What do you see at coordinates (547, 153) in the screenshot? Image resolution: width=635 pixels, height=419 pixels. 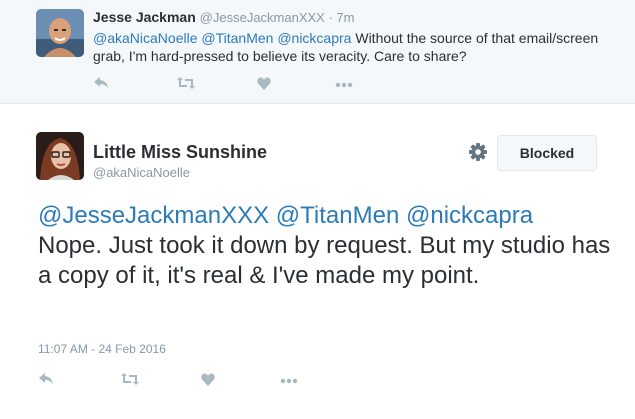 I see `blocked-button: Blocked` at bounding box center [547, 153].